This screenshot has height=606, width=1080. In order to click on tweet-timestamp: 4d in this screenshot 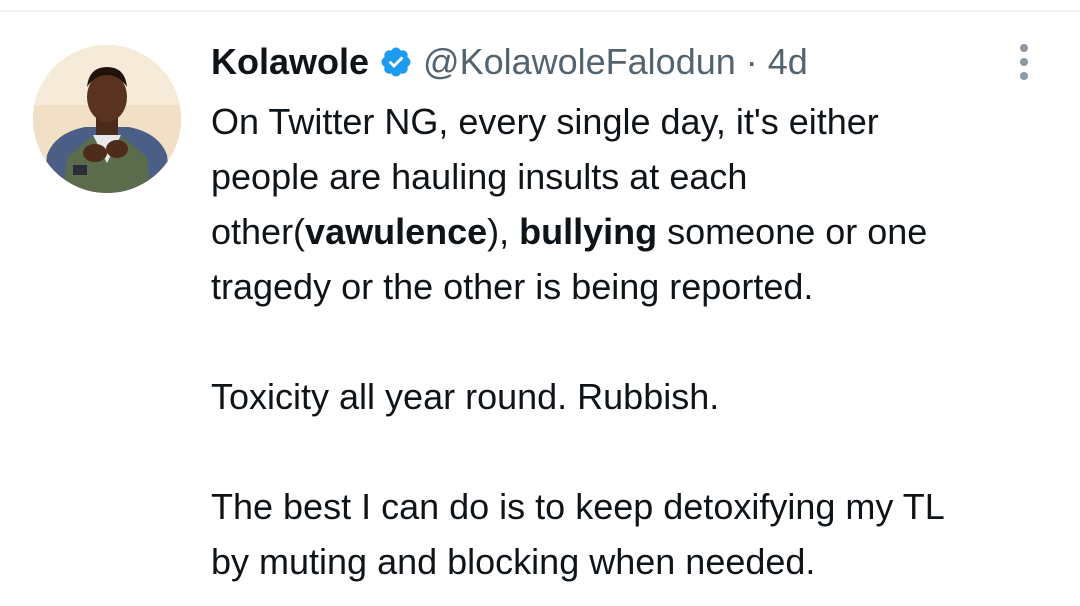, I will do `click(788, 62)`.